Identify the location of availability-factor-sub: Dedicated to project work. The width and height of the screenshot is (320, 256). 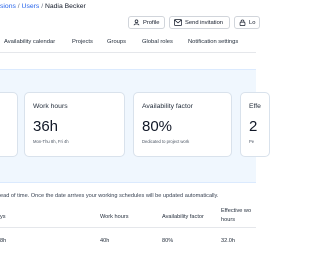
(166, 141).